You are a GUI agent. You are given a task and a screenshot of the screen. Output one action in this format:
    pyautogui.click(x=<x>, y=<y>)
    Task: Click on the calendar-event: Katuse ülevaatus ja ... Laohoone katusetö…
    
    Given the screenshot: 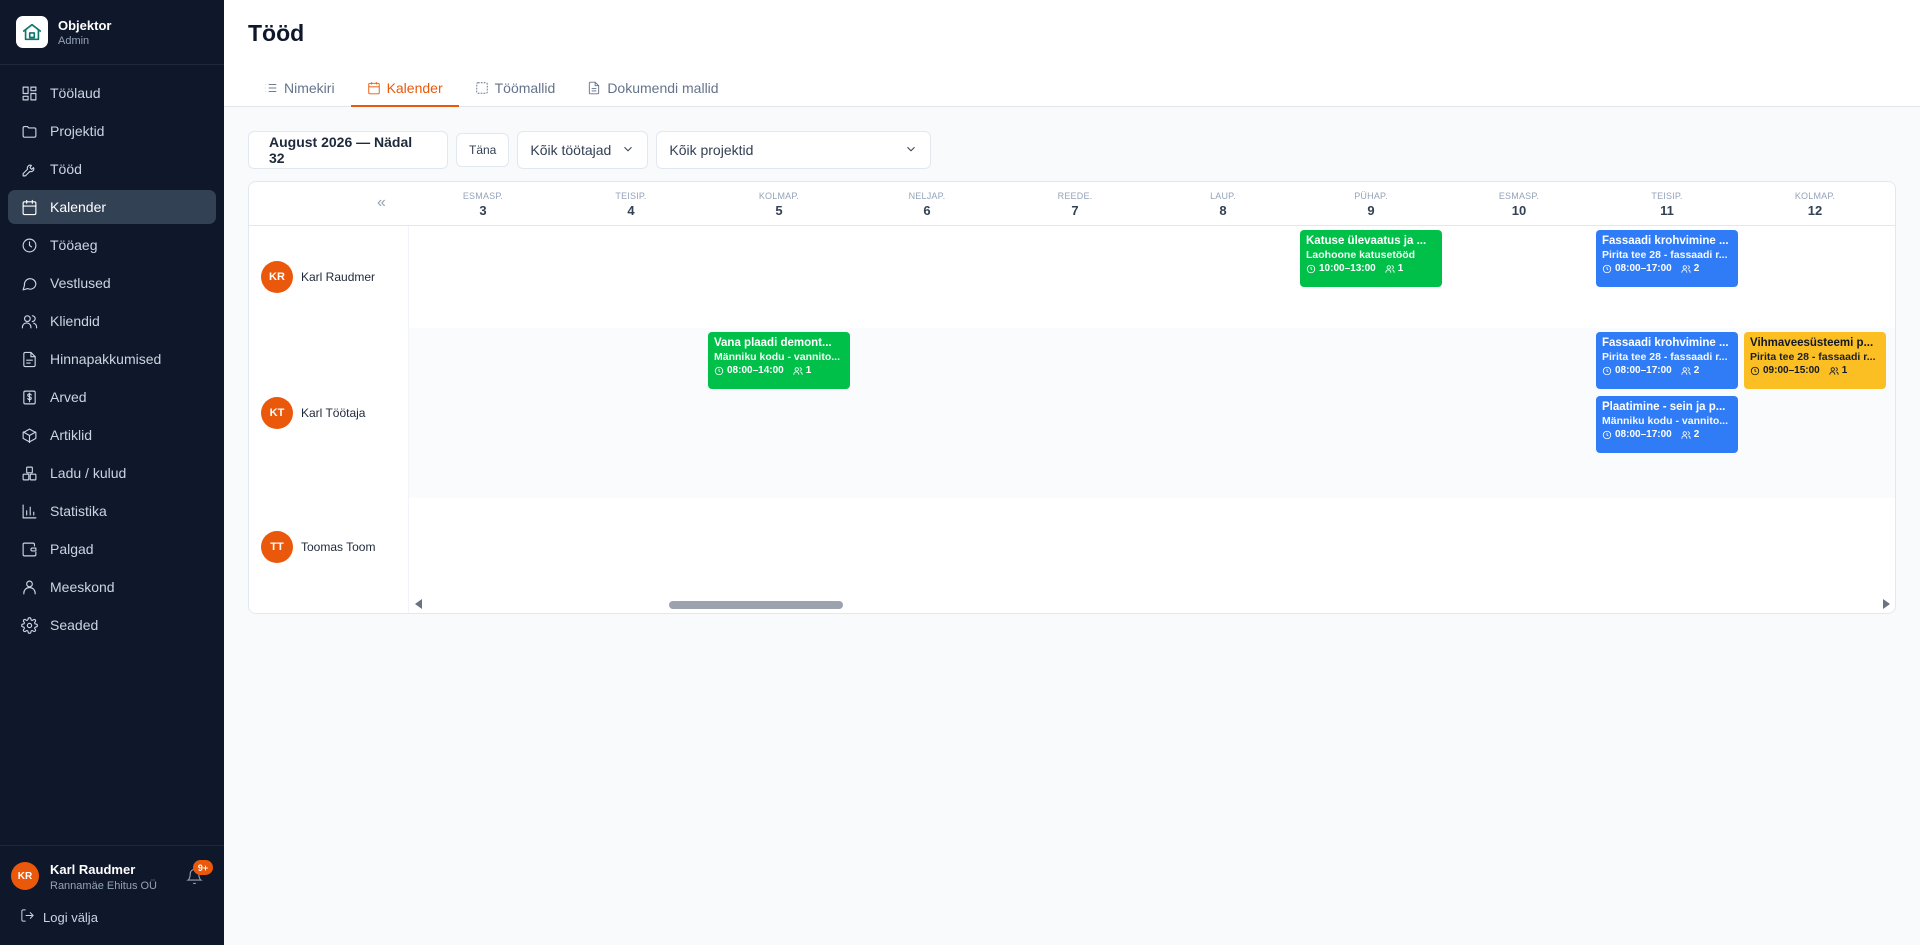 What is the action you would take?
    pyautogui.click(x=1371, y=258)
    